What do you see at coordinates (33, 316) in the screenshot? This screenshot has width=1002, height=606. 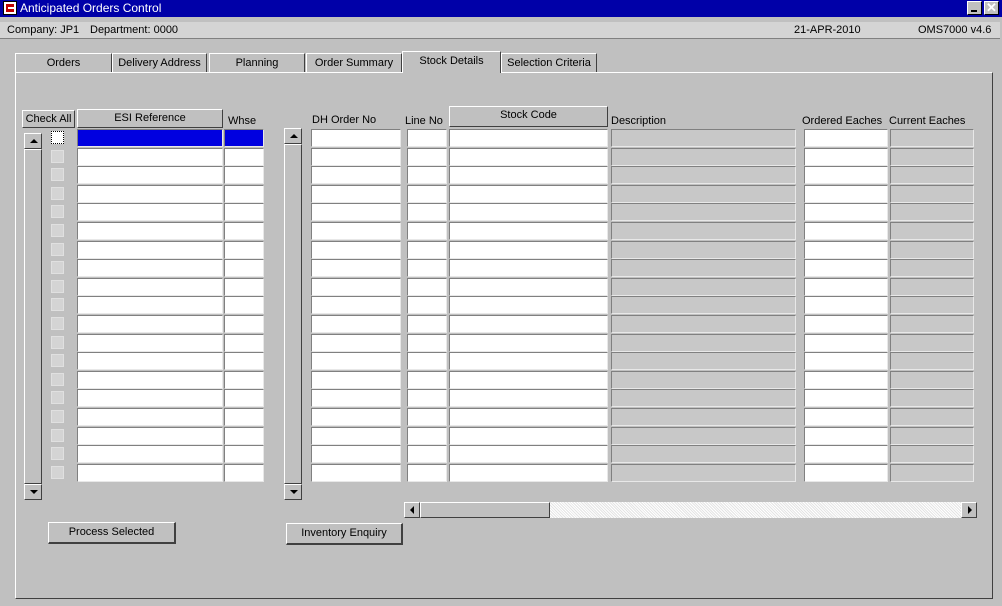 I see `left-vertical-scrollbar` at bounding box center [33, 316].